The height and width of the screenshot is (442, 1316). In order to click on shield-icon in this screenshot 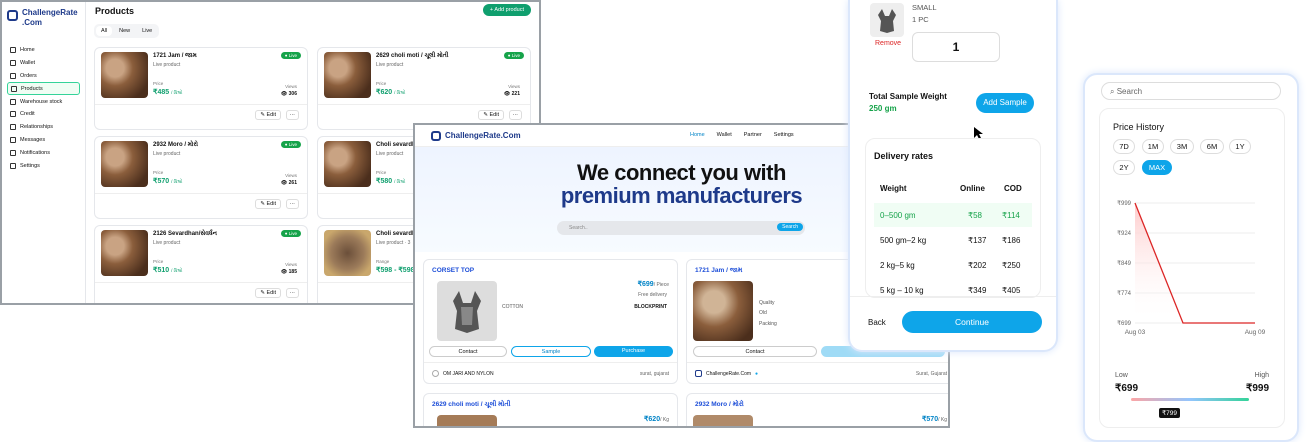, I will do `click(12, 15)`.